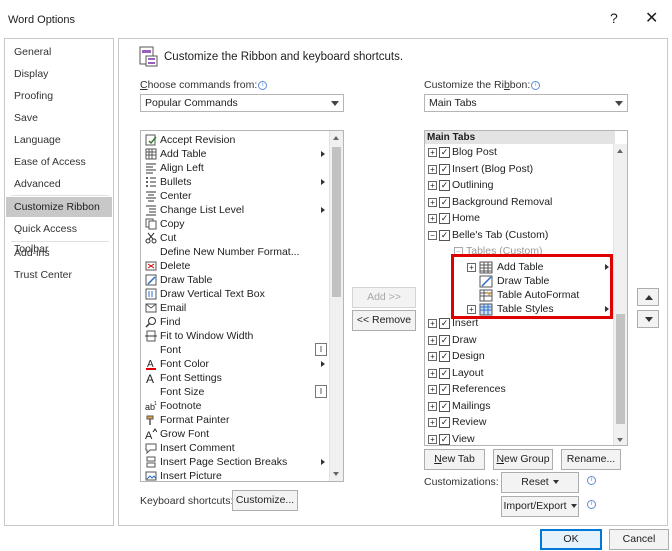  What do you see at coordinates (236, 364) in the screenshot?
I see `command-item: A Font Color` at bounding box center [236, 364].